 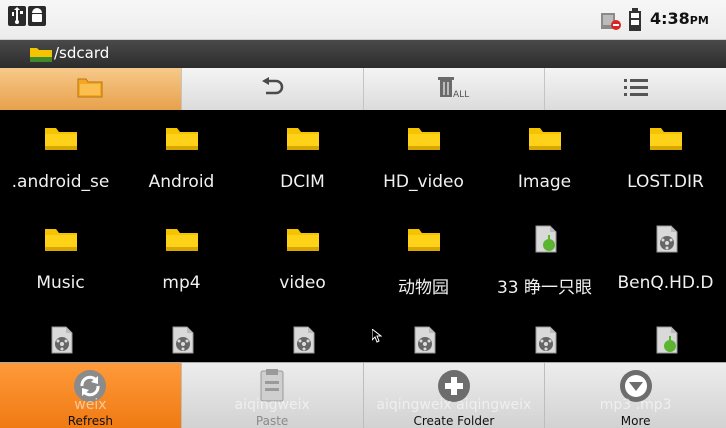 I want to click on folder-item: LOST.DIR, so click(x=665, y=160).